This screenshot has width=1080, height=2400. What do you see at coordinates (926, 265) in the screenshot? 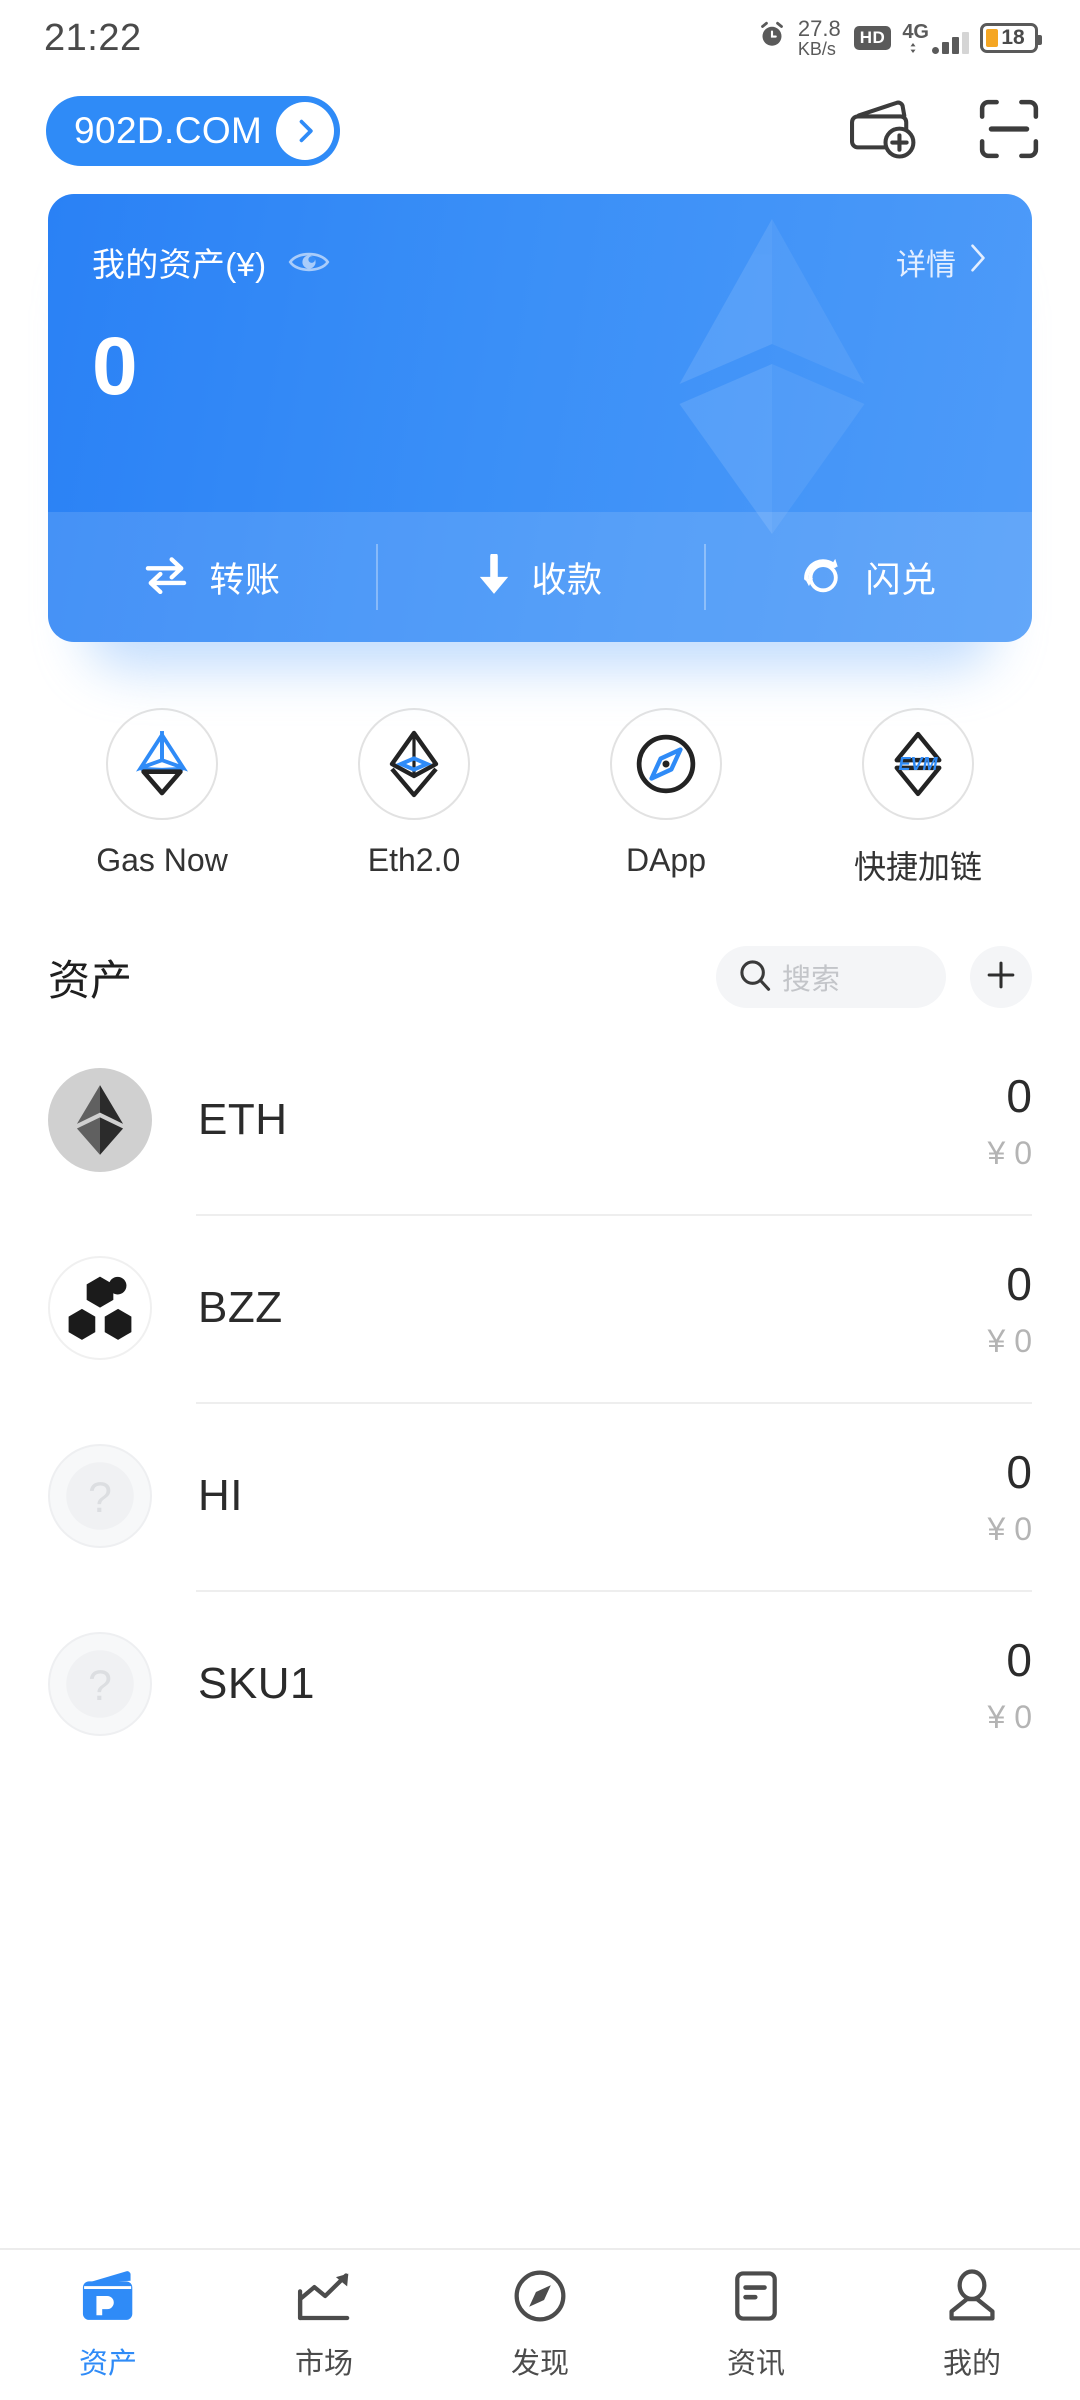
I see `card-detail-label: 详情` at bounding box center [926, 265].